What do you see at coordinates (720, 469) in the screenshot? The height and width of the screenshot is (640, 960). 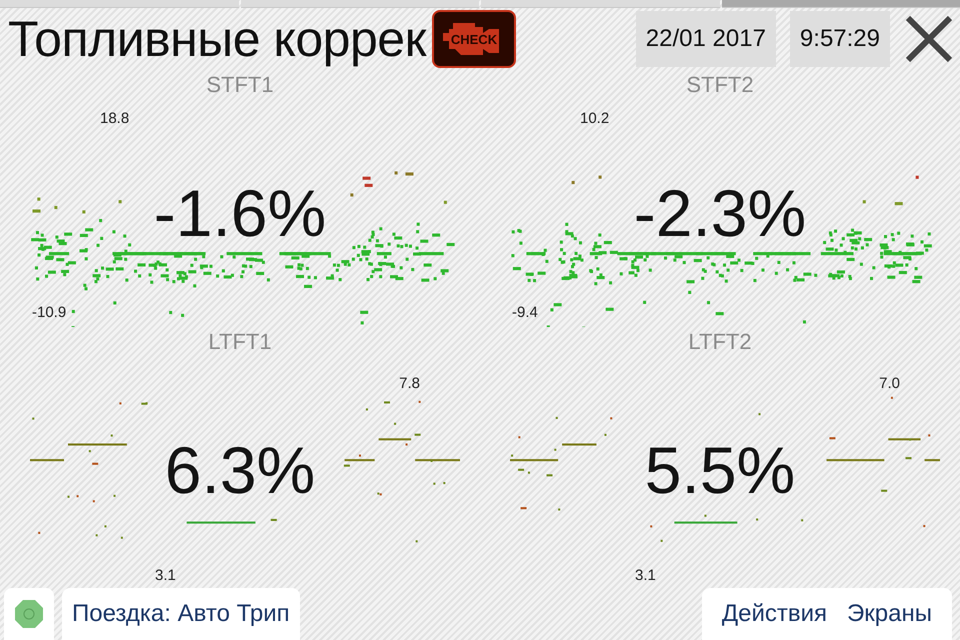 I see `gauge-value: 5.5%` at bounding box center [720, 469].